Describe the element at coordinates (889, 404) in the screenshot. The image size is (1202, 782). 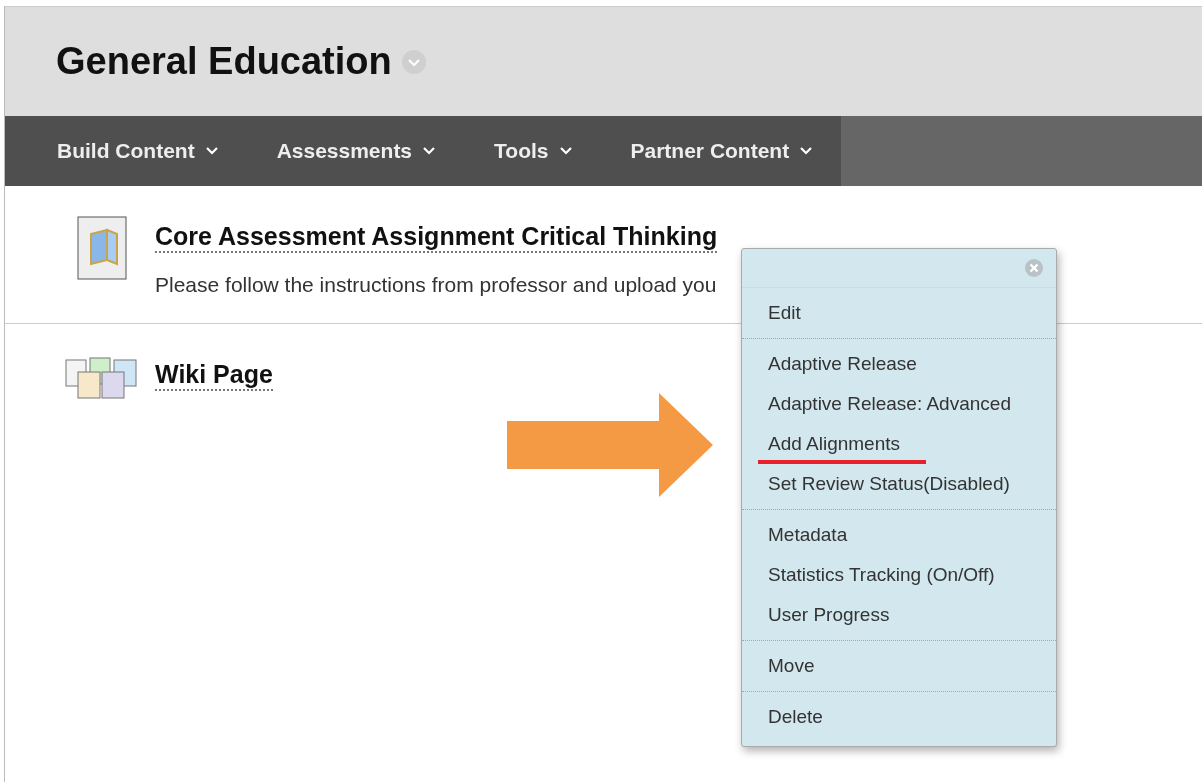
I see `menu-item: Adaptive Release: Advanced` at that location.